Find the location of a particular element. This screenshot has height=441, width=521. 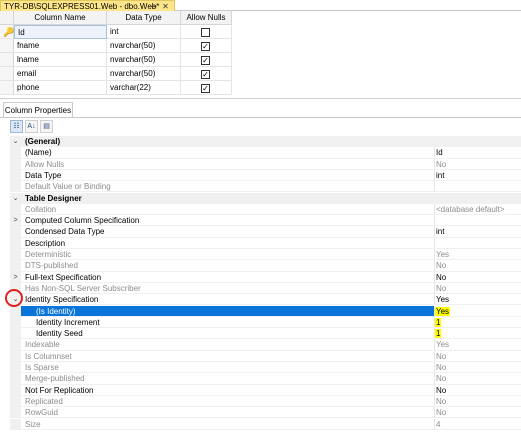

data-type-cell: int is located at coordinates (144, 32).